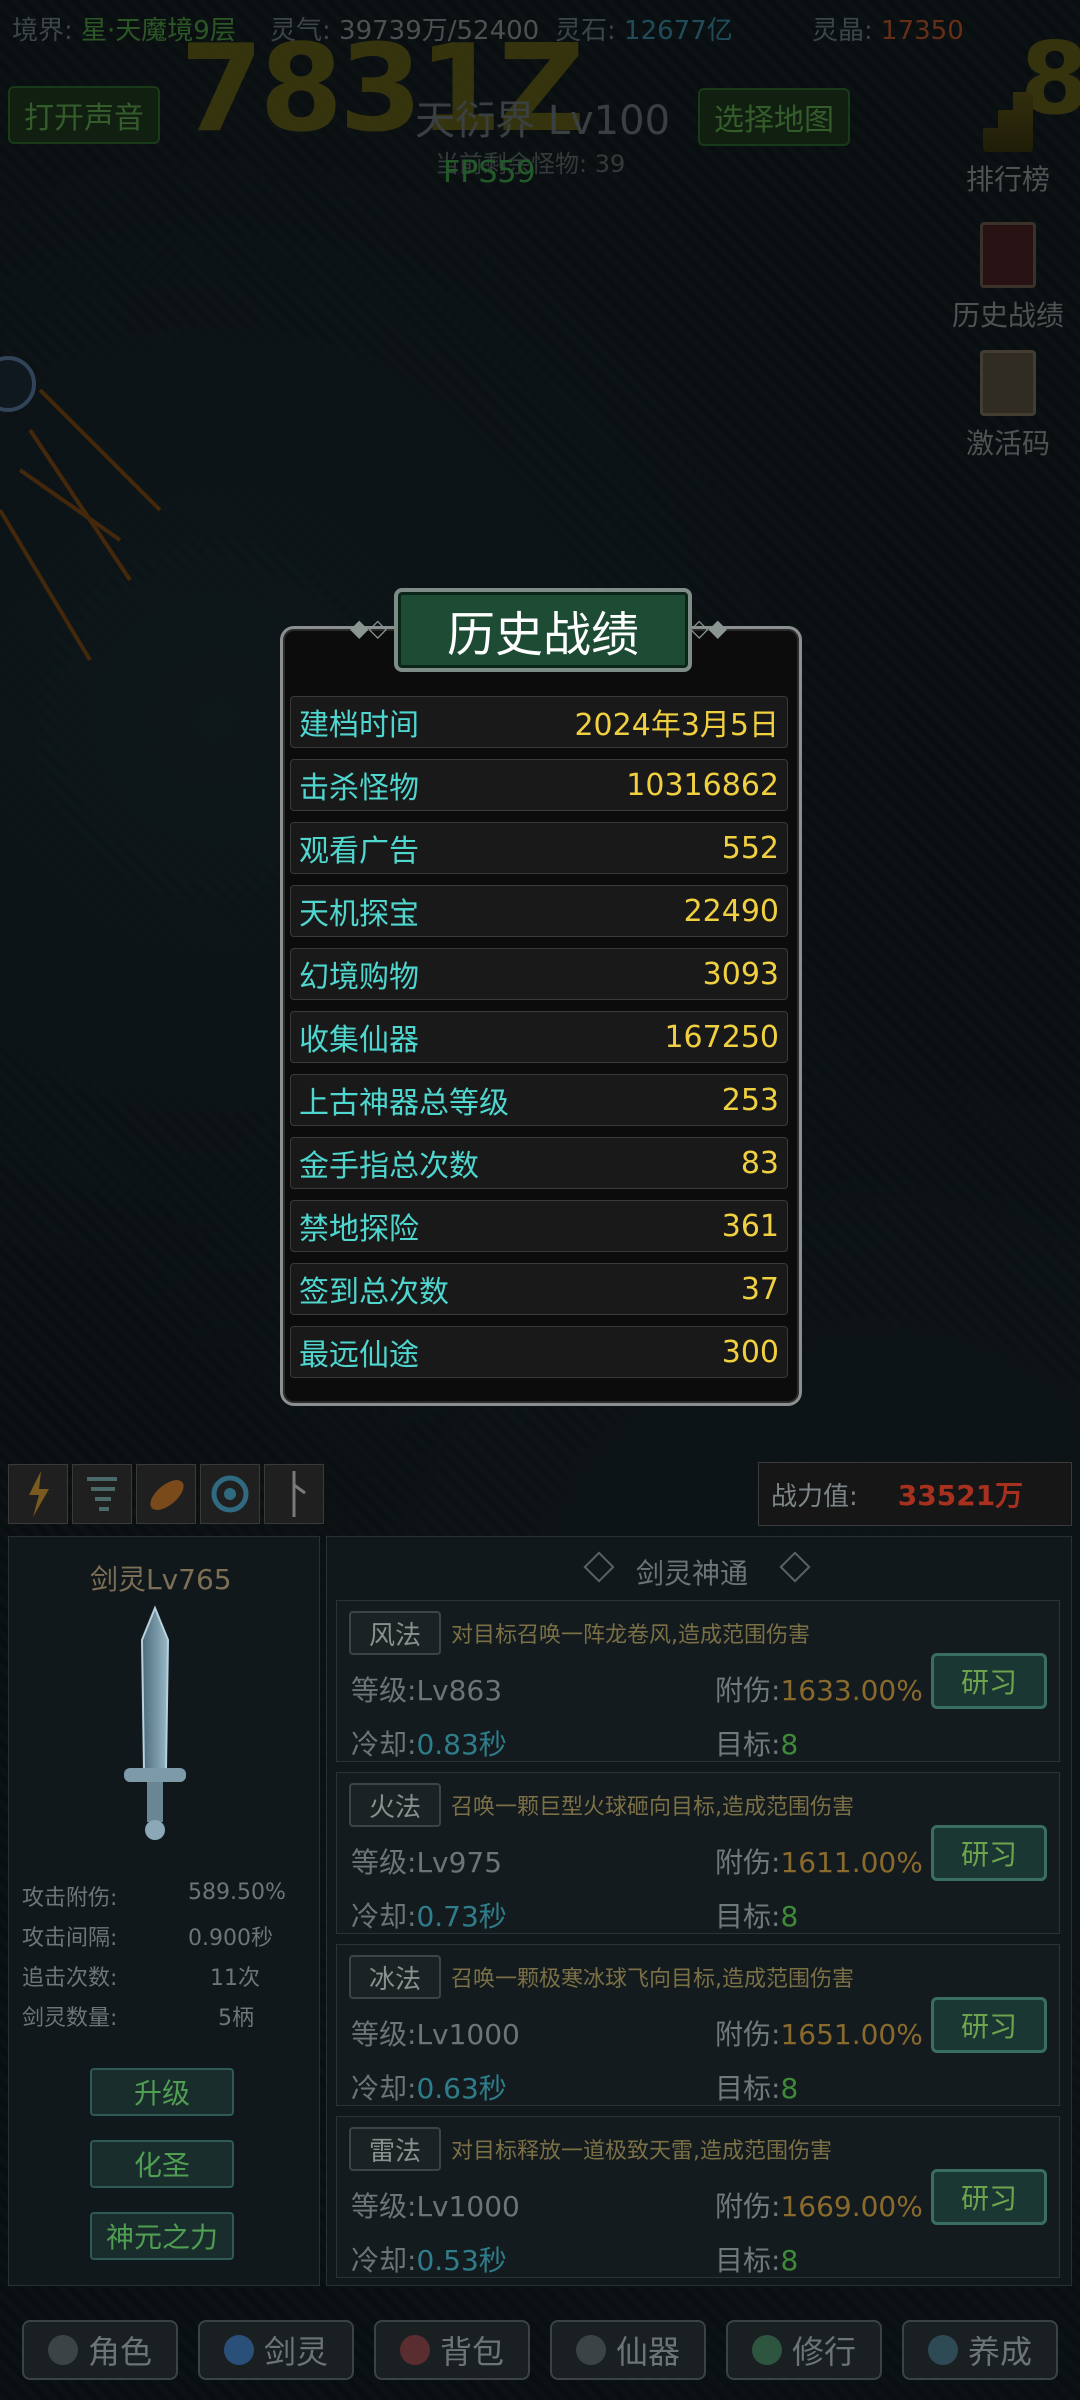 The height and width of the screenshot is (2400, 1080). Describe the element at coordinates (539, 848) in the screenshot. I see `stat-row: 观看广告 552` at that location.